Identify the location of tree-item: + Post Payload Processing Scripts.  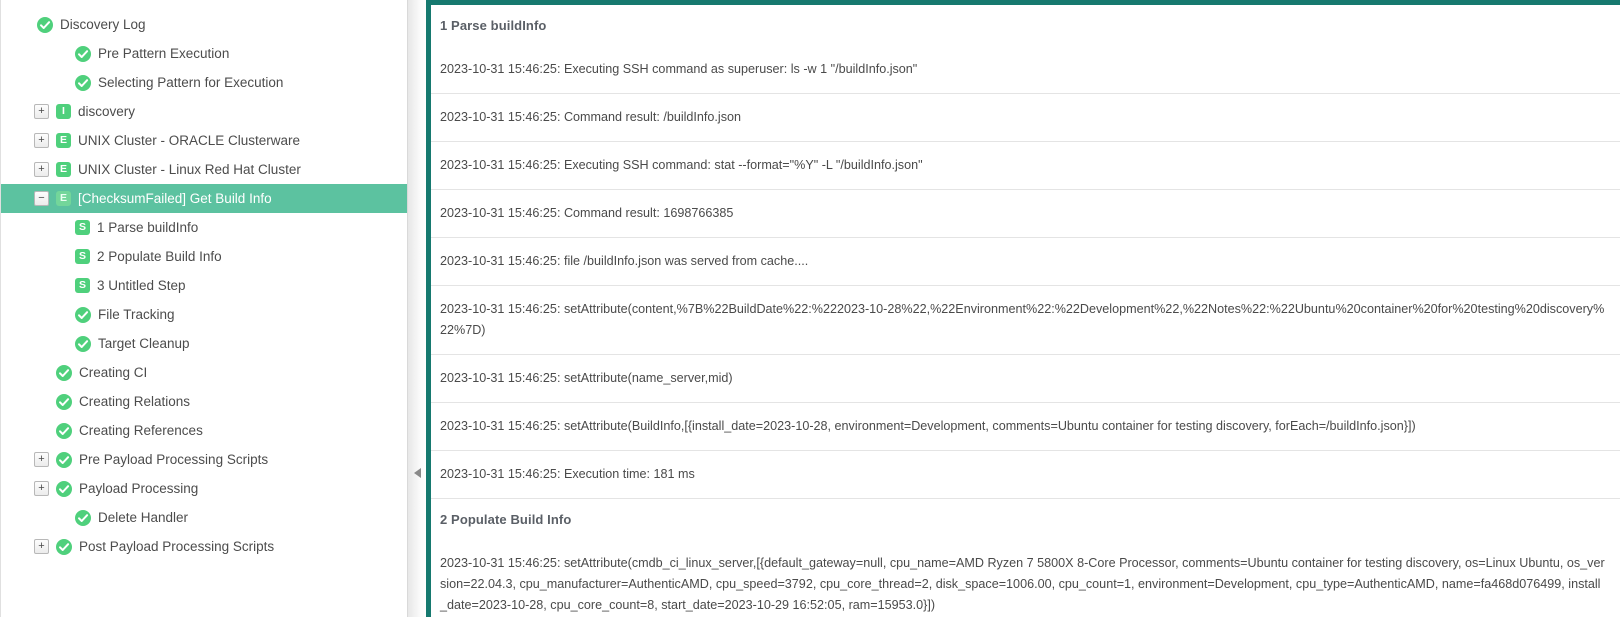
(204, 546).